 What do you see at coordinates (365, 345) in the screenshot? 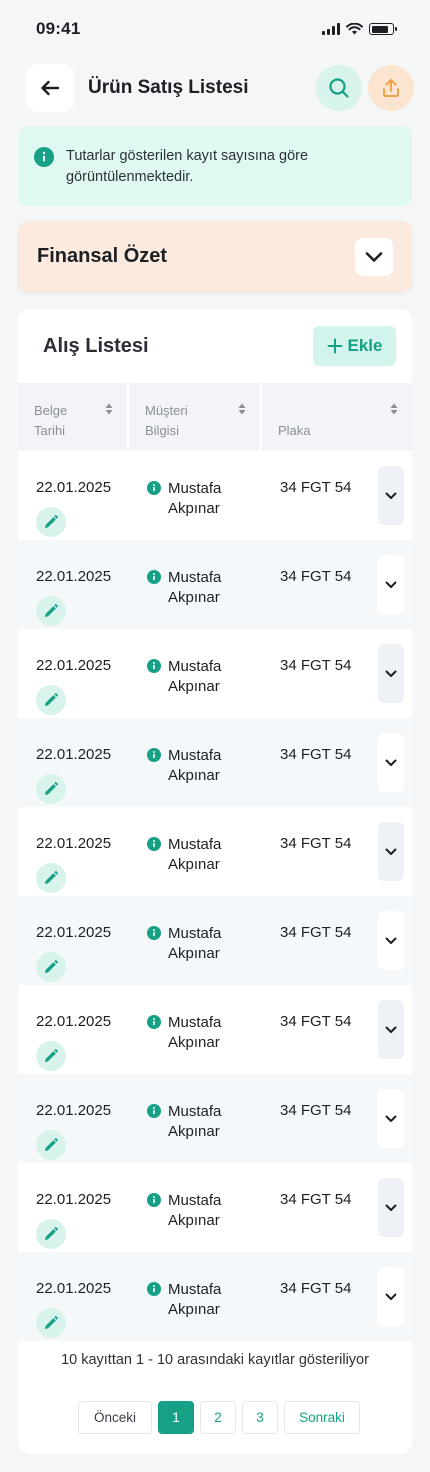
I see `add-button-label: Ekle` at bounding box center [365, 345].